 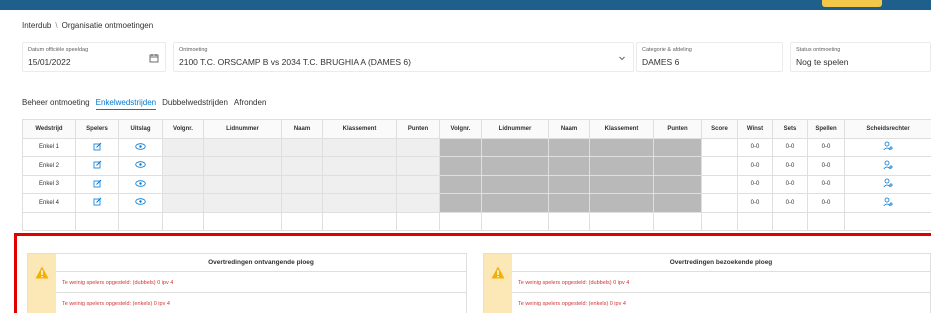 I want to click on breadcrumb: Interdub \ Organisatie ontmoetingen, so click(x=87, y=25).